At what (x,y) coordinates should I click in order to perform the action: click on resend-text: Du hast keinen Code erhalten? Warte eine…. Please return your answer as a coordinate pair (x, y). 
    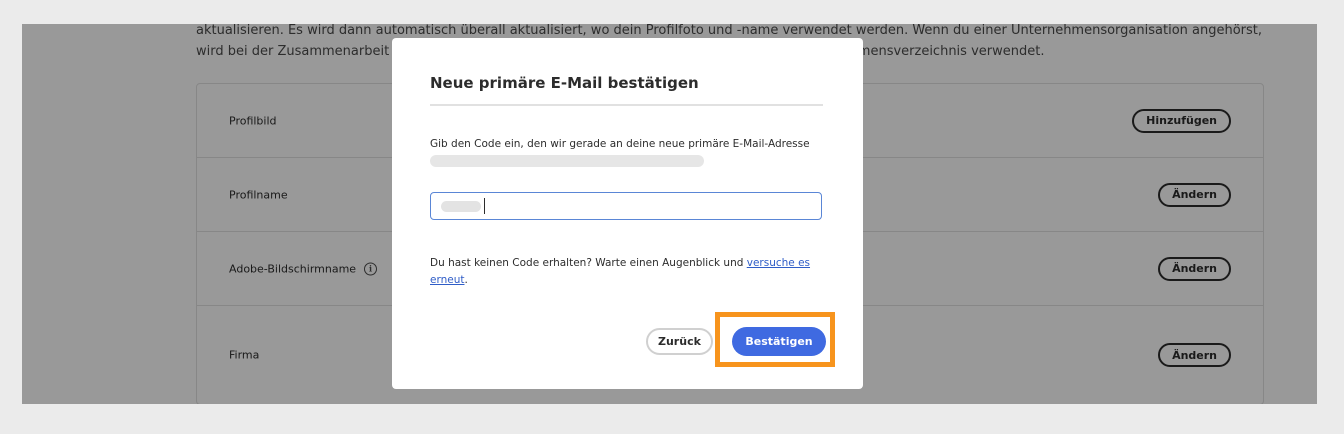
    Looking at the image, I should click on (588, 263).